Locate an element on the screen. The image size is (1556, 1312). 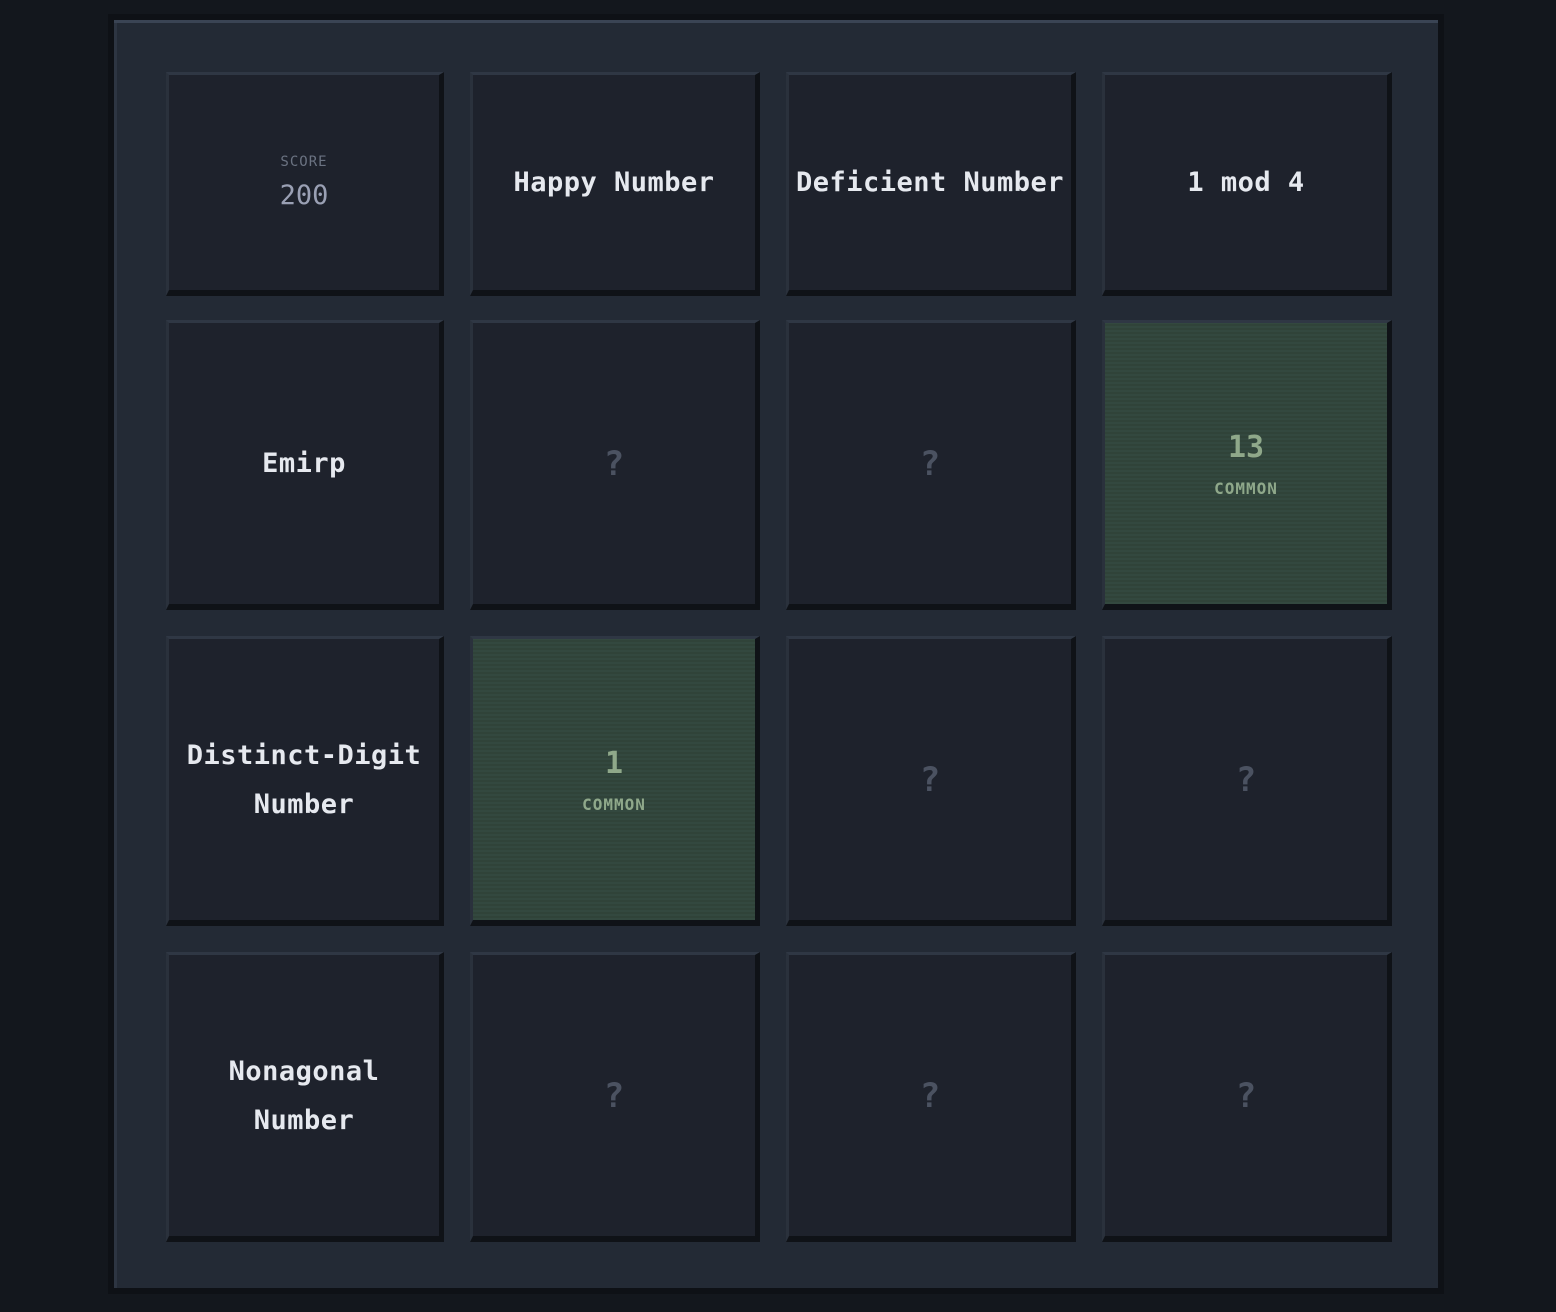
grid-cell-3-1: ? is located at coordinates (615, 1097).